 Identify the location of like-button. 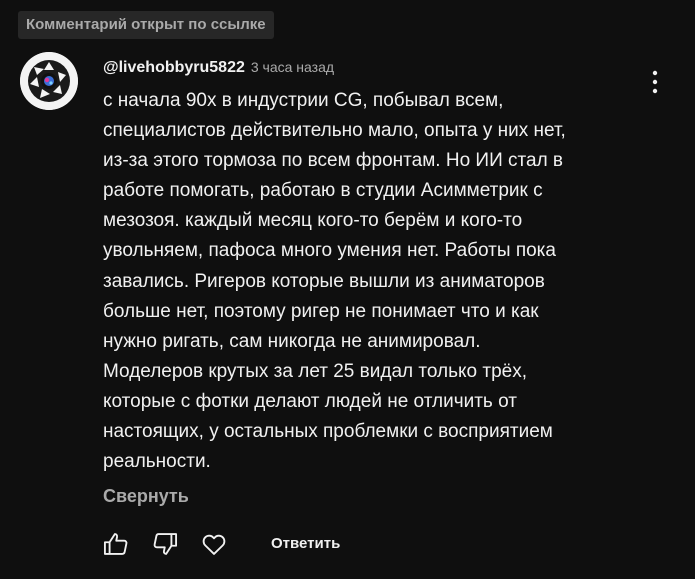
(116, 544).